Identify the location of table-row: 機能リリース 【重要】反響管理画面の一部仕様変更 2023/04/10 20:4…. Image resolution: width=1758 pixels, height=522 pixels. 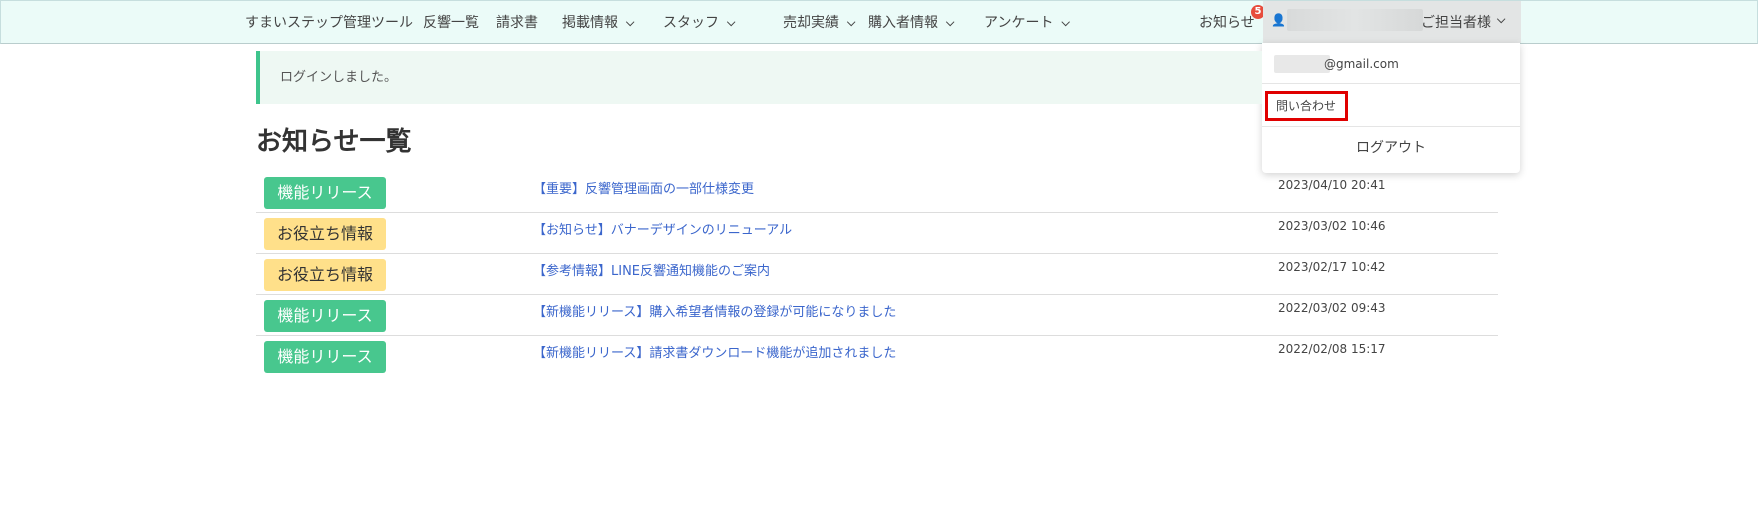
(877, 192).